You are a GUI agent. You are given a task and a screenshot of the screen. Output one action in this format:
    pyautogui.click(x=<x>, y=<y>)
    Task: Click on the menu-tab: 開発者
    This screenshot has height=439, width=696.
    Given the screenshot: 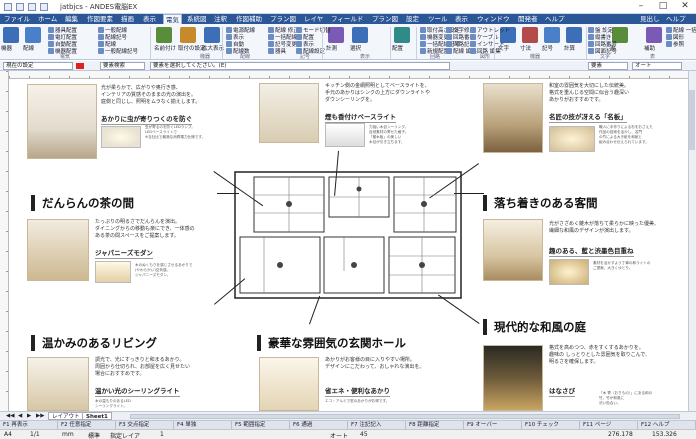 What is the action you would take?
    pyautogui.click(x=528, y=19)
    